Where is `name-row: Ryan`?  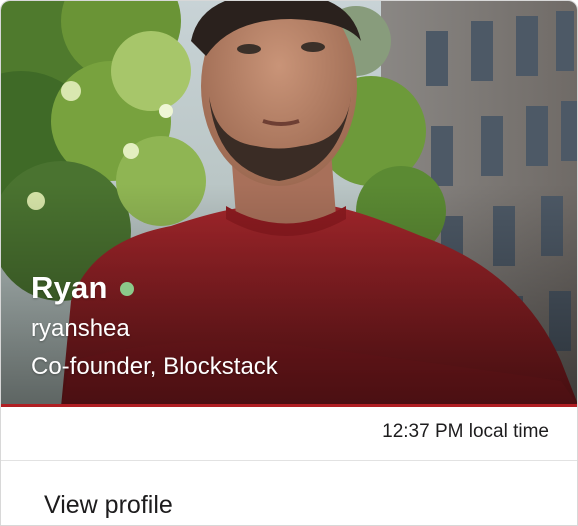 name-row: Ryan is located at coordinates (154, 288).